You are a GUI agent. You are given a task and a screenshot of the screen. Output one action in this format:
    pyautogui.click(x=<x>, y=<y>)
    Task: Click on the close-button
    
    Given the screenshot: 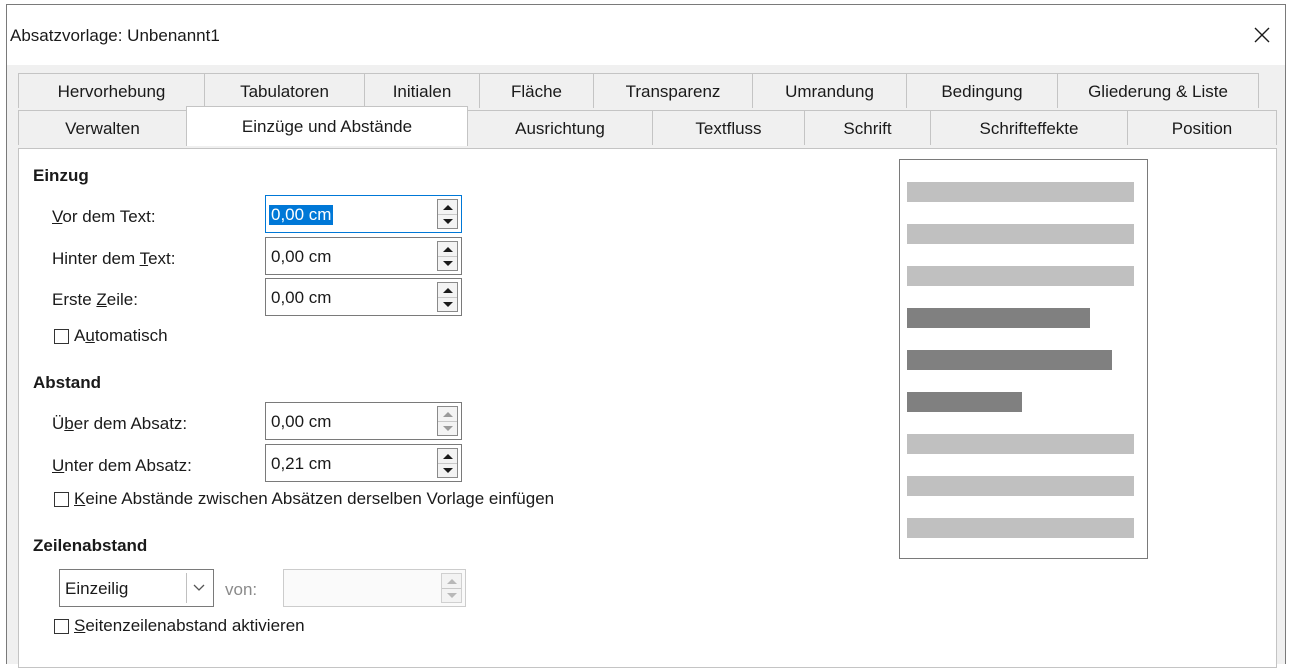 What is the action you would take?
    pyautogui.click(x=1262, y=35)
    